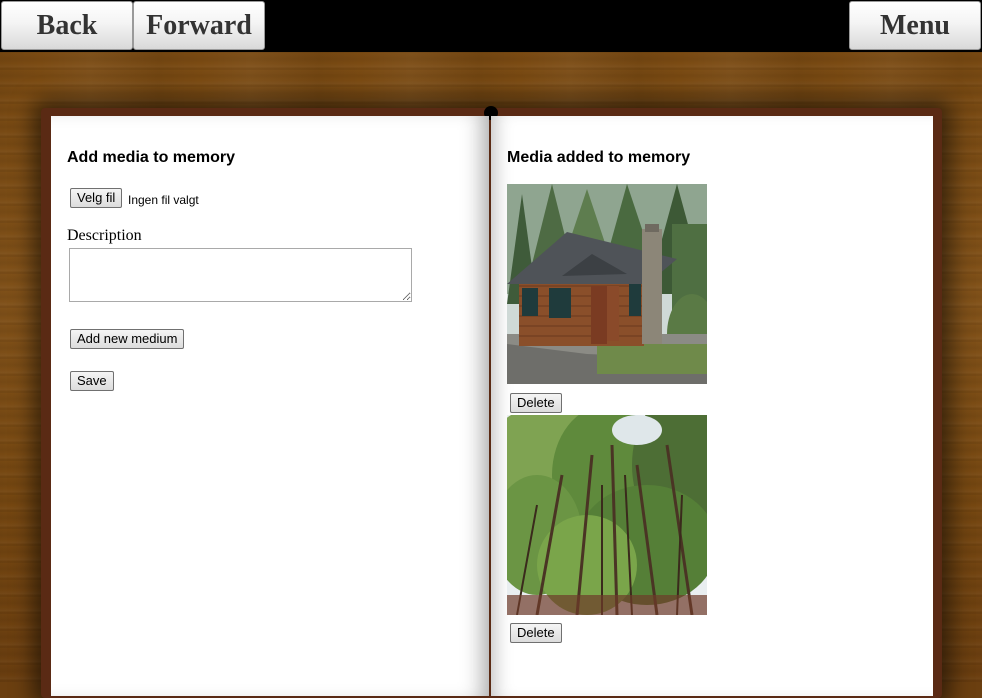 The height and width of the screenshot is (698, 982). Describe the element at coordinates (491, 26) in the screenshot. I see `top-navigation-bar: Back Forward Menu` at that location.